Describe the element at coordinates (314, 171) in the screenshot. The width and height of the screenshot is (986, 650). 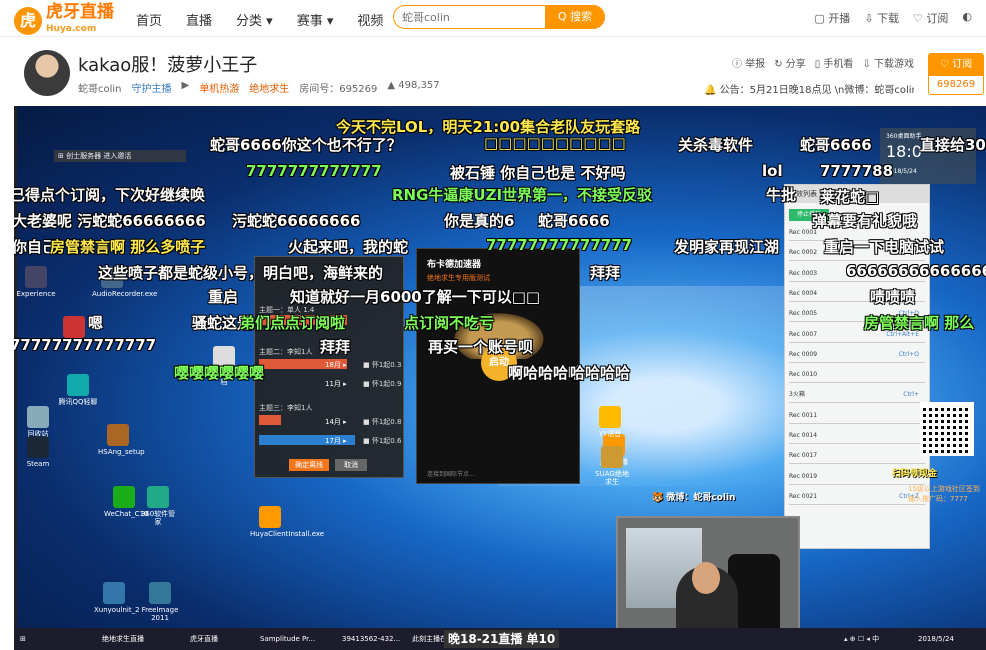
I see `danmu-message: 7777777777777` at that location.